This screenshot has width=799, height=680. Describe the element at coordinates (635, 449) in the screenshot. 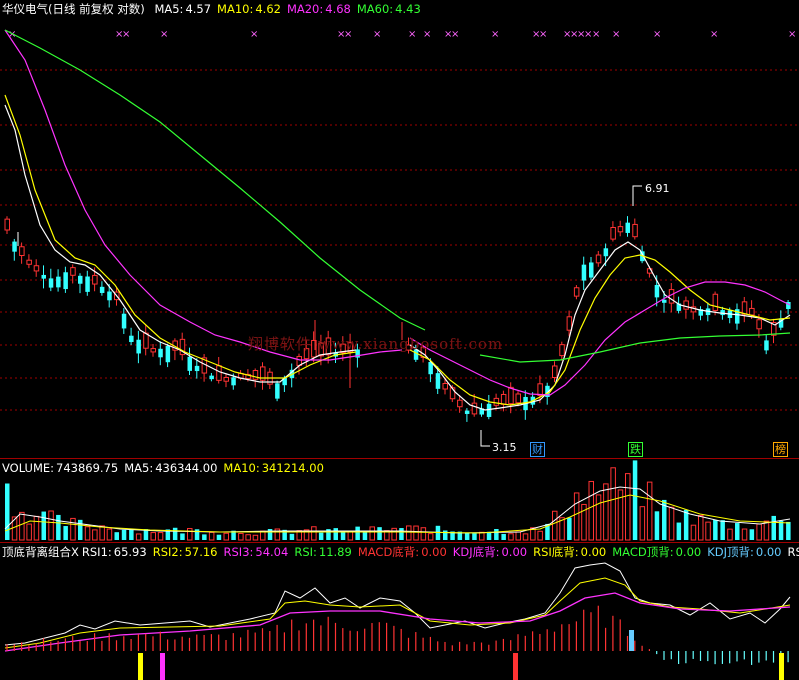

I see `event-tag-drop: 跌` at that location.